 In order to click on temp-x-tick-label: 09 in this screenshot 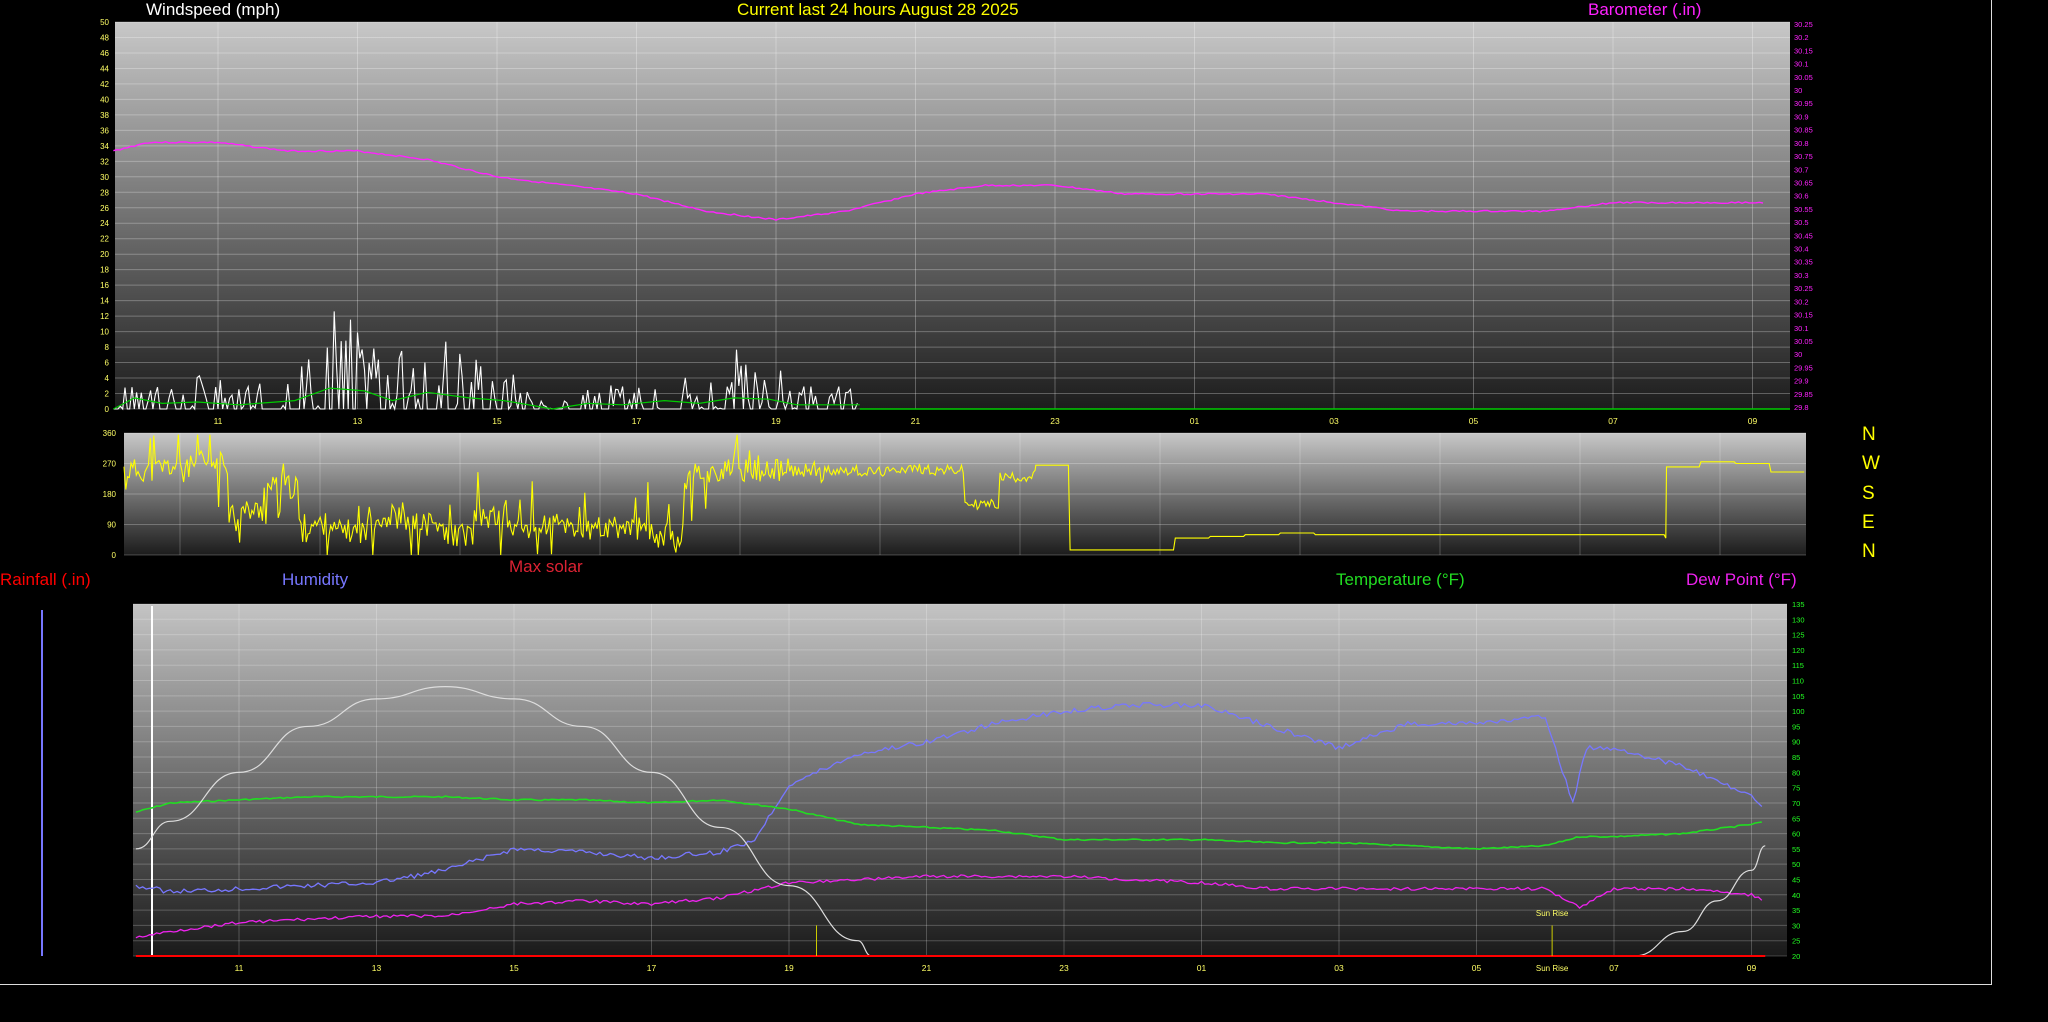, I will do `click(1752, 968)`.